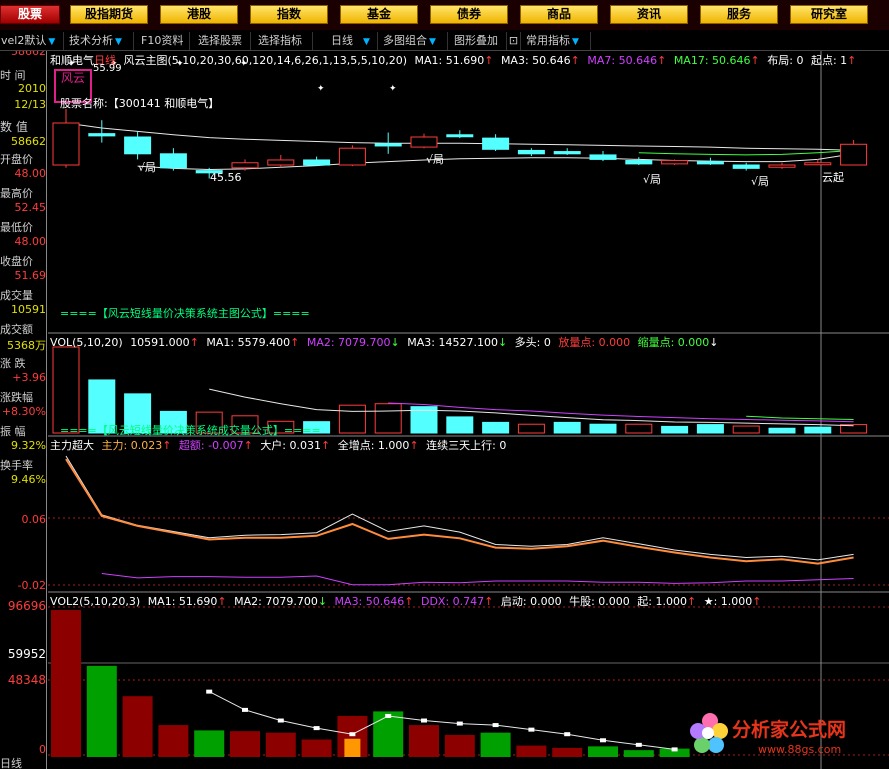 This screenshot has height=769, width=889. What do you see at coordinates (829, 14) in the screenshot?
I see `nav-button-9: 研究室` at bounding box center [829, 14].